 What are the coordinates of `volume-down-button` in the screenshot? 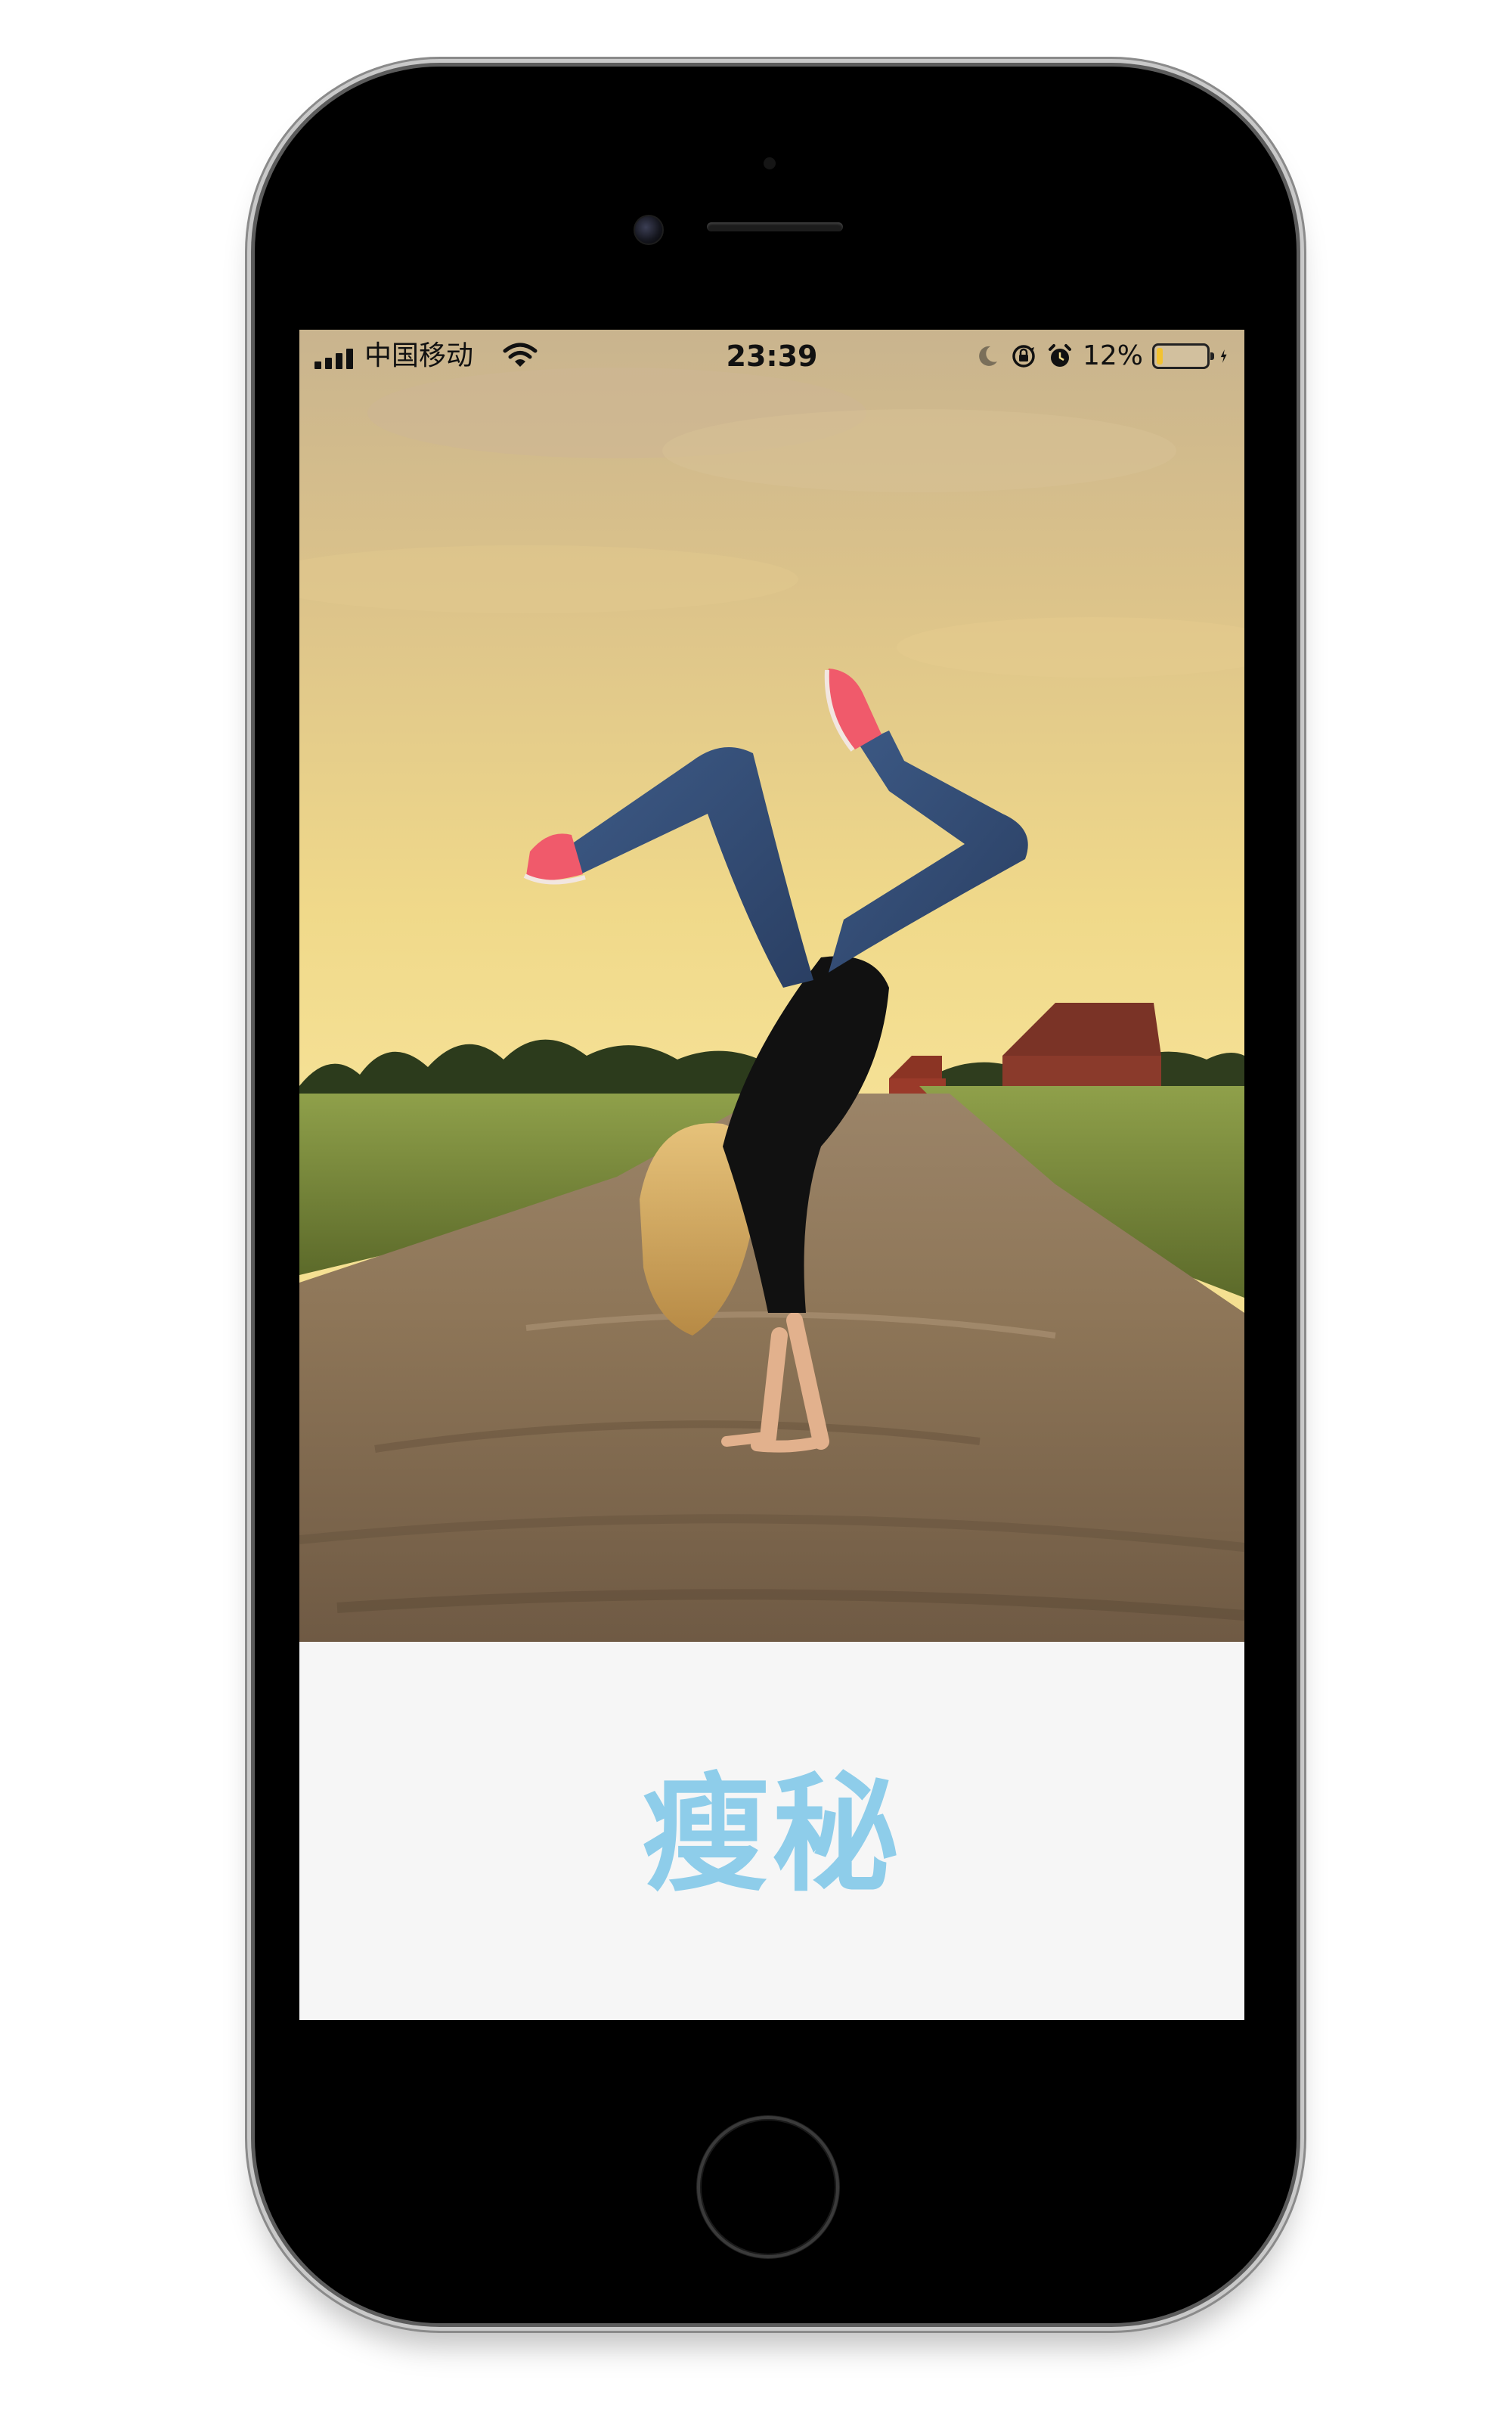 It's located at (251, 688).